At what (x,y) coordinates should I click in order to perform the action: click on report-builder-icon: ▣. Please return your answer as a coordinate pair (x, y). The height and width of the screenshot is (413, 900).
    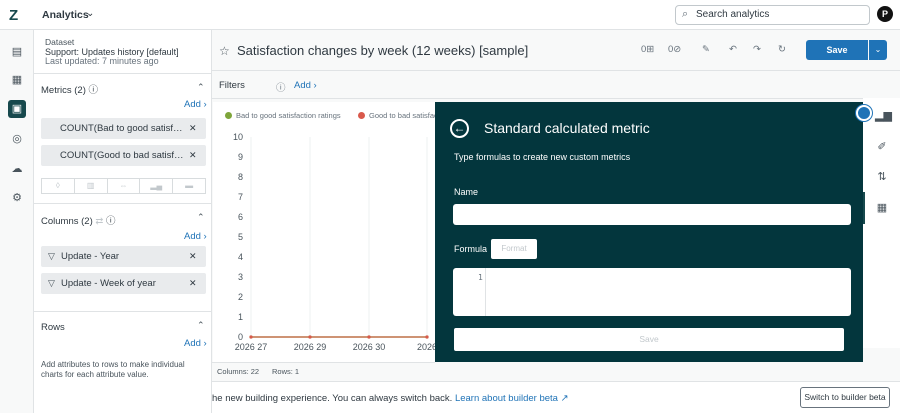
    Looking at the image, I should click on (17, 109).